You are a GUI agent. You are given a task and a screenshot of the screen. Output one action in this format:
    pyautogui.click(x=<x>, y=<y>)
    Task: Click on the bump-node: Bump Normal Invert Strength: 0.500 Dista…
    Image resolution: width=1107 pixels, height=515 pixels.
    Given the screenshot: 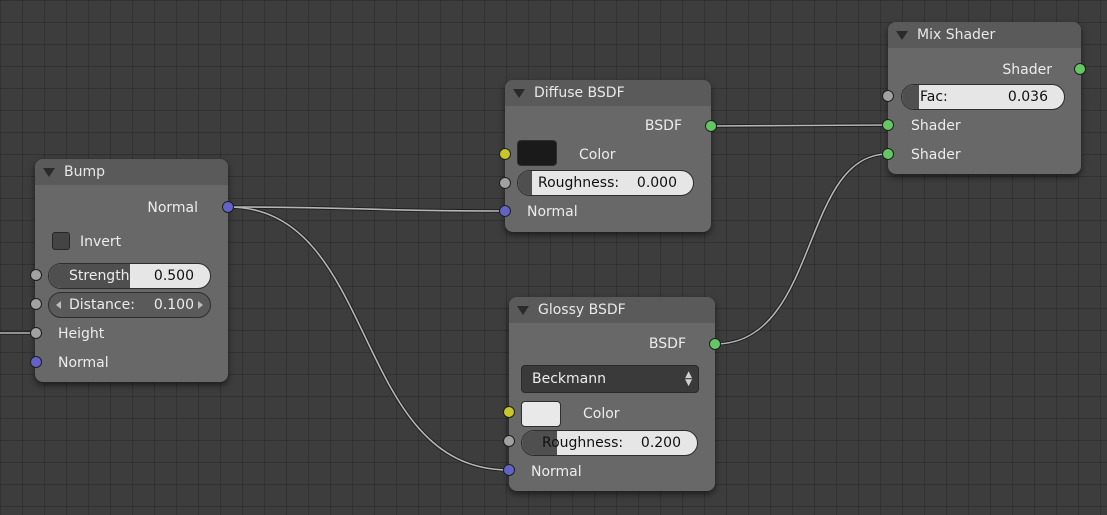 What is the action you would take?
    pyautogui.click(x=131, y=270)
    